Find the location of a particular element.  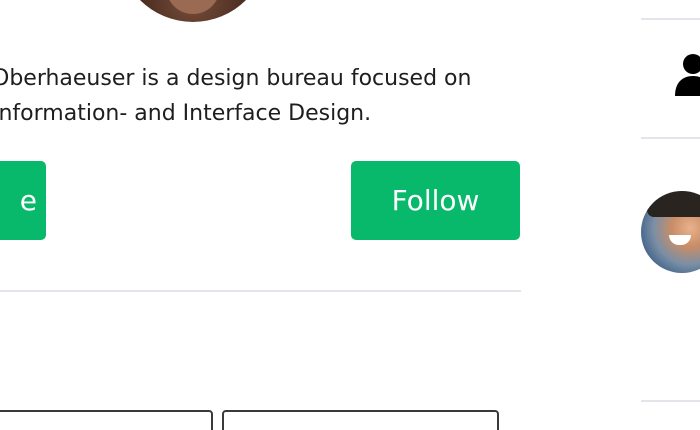

profile-bio-line-2: Information- and Interface Design. is located at coordinates (186, 113).